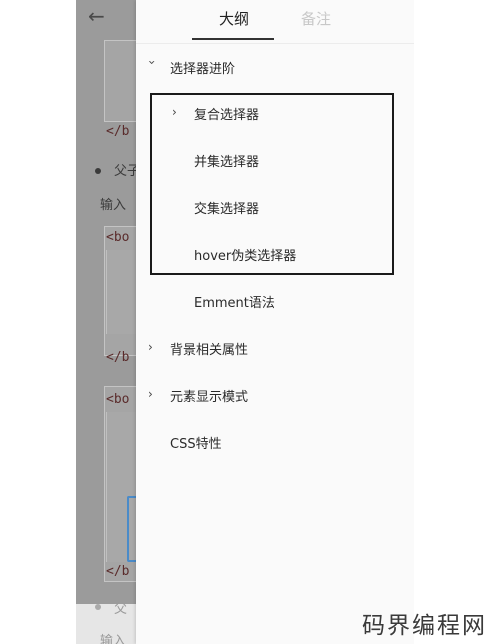 The width and height of the screenshot is (490, 644). I want to click on chevron-down-icon: ›, so click(152, 66).